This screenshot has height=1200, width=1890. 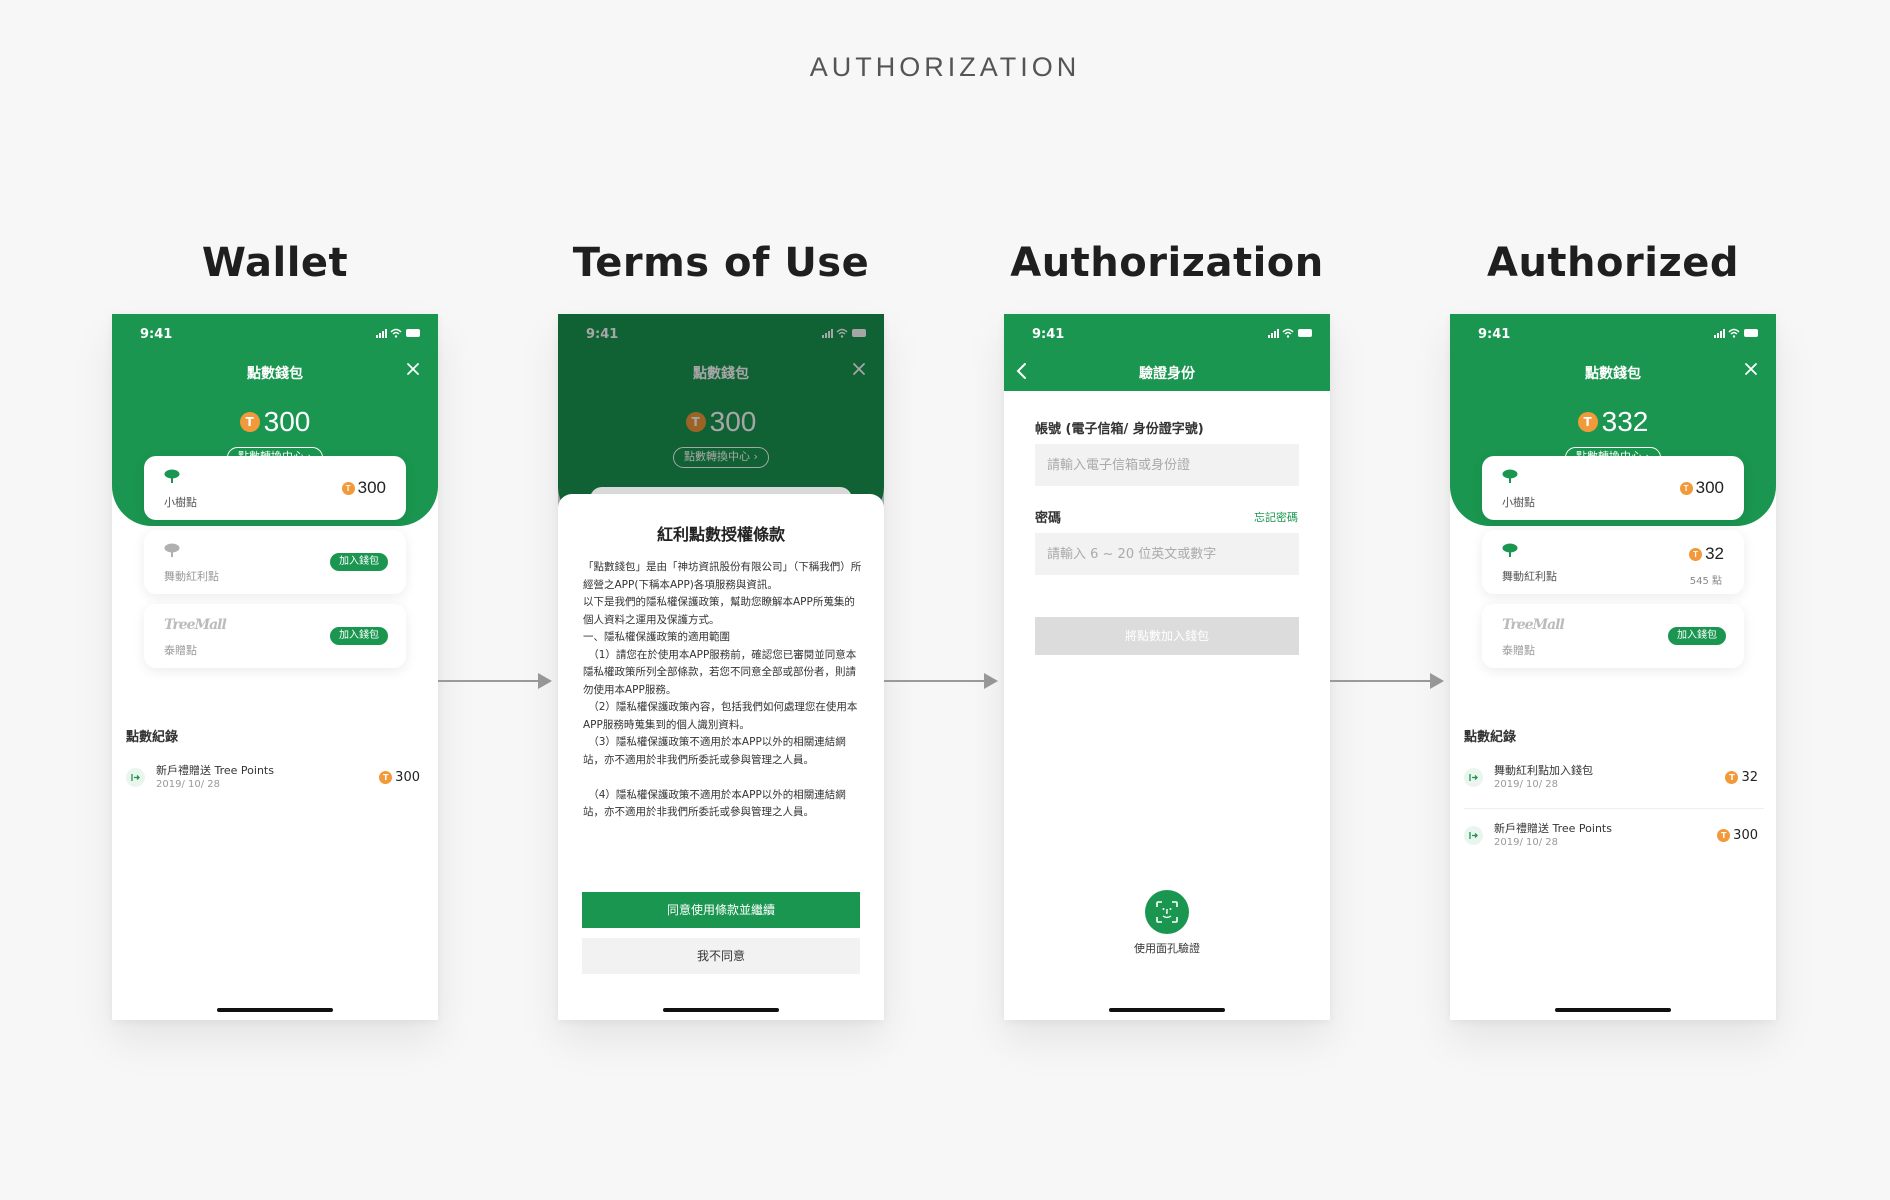 What do you see at coordinates (1705, 581) in the screenshot?
I see `card-sub-points: 545 點` at bounding box center [1705, 581].